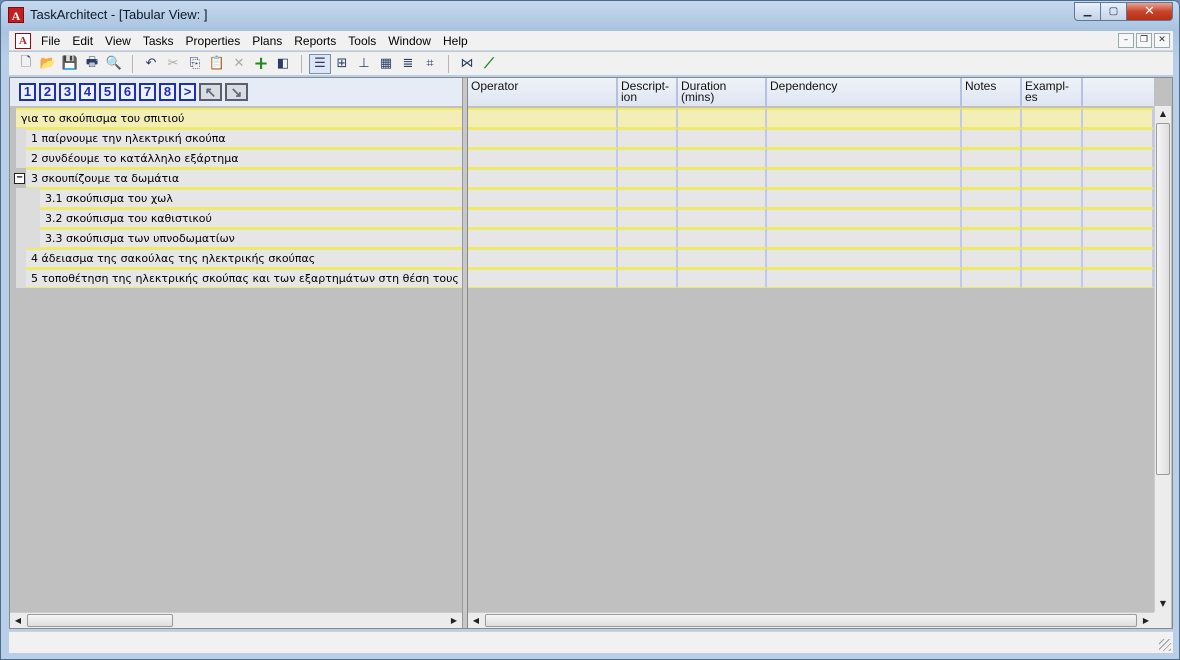 Image resolution: width=1180 pixels, height=660 pixels. I want to click on grid-horizontal-scrollbar: ◀ ▶, so click(811, 620).